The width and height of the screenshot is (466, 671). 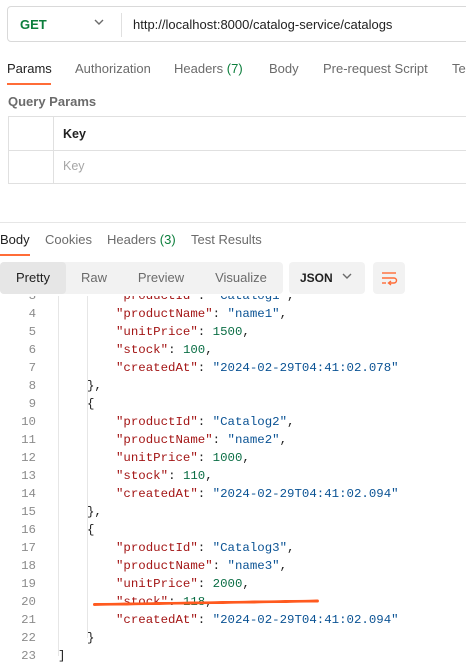 I want to click on line-number: 23, so click(x=28, y=656).